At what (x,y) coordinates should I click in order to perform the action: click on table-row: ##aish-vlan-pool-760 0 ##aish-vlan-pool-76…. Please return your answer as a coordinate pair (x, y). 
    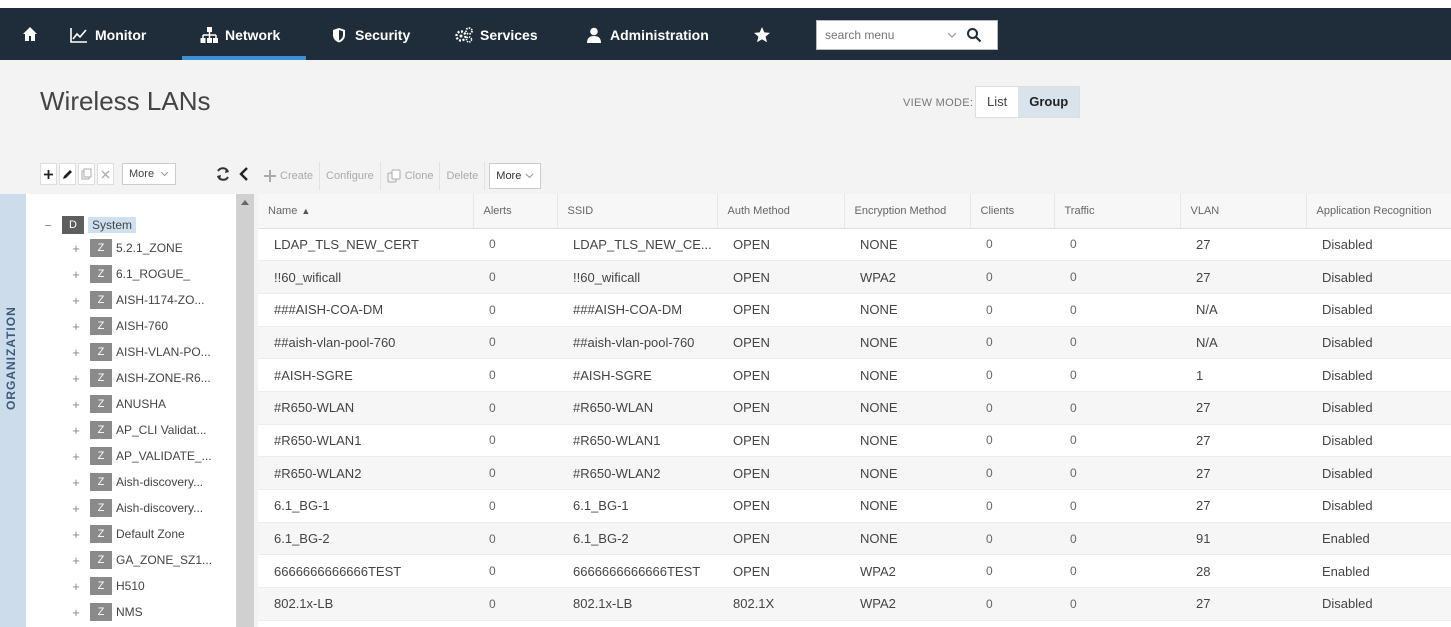
    Looking at the image, I should click on (854, 343).